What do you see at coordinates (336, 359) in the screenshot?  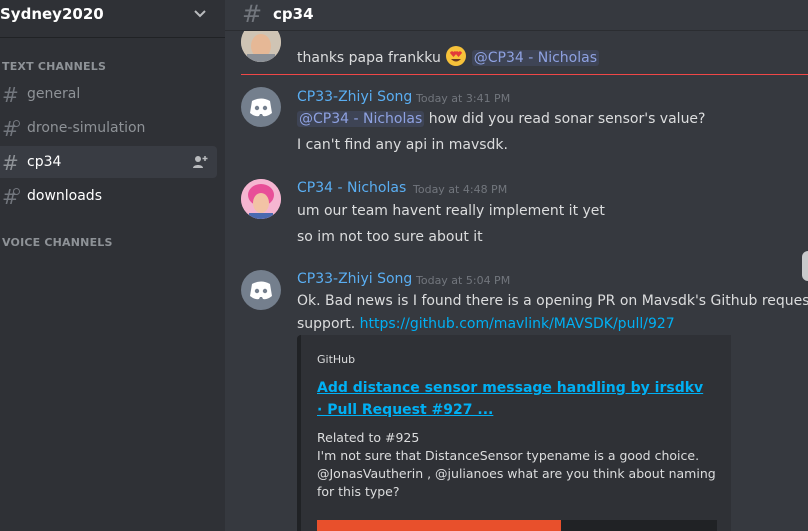 I see `embed-provider: GitHub` at bounding box center [336, 359].